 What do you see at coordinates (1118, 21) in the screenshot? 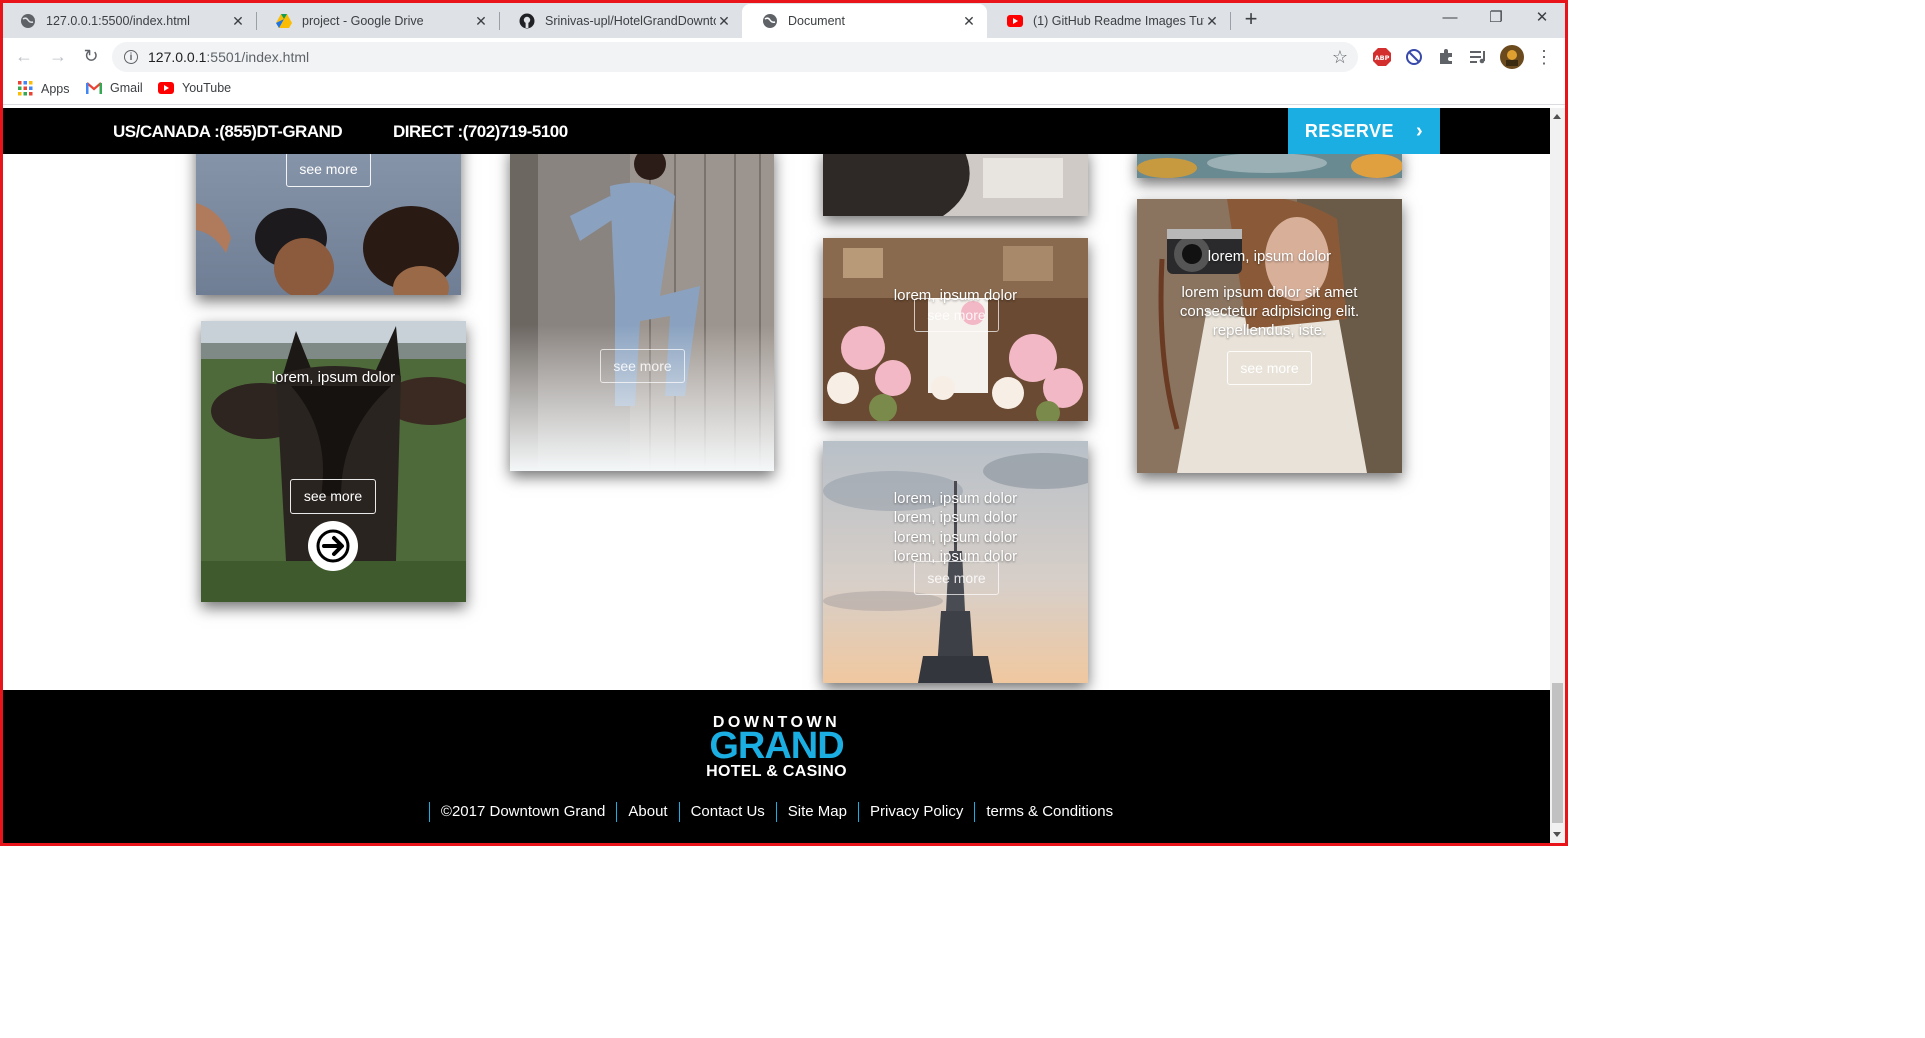
I see `tab-title: (1) GitHub Readme Images Tutor` at bounding box center [1118, 21].